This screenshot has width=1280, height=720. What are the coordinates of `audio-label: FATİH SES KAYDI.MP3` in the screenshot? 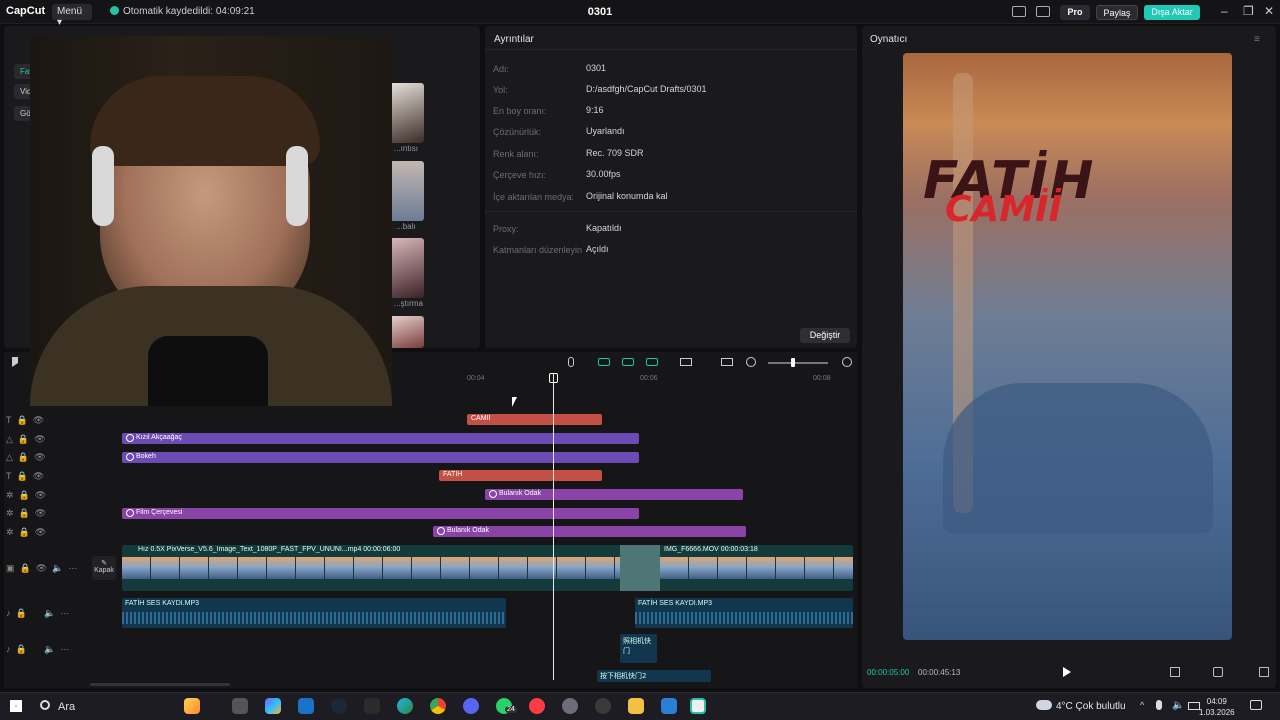 It's located at (162, 603).